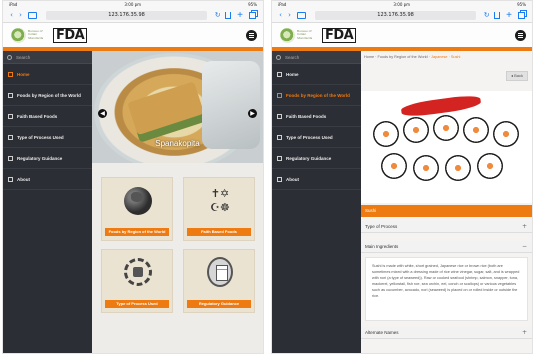 The width and height of the screenshot is (535, 354). I want to click on sushi-photo, so click(446, 147).